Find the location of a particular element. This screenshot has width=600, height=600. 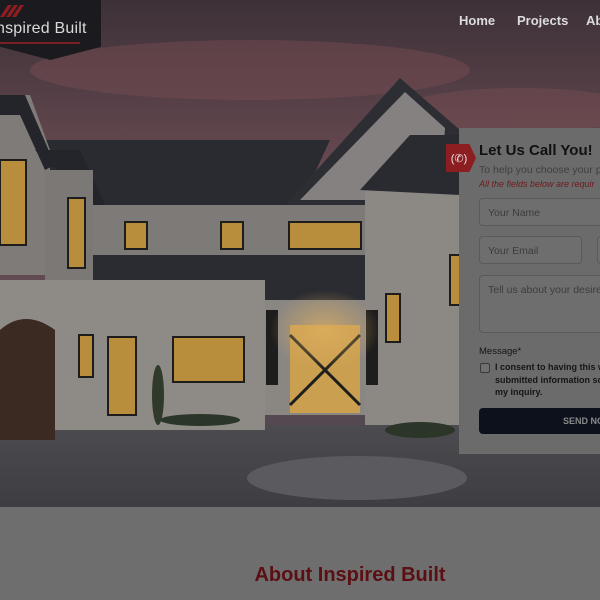

roof-stripes-icon is located at coordinates (12, 11).